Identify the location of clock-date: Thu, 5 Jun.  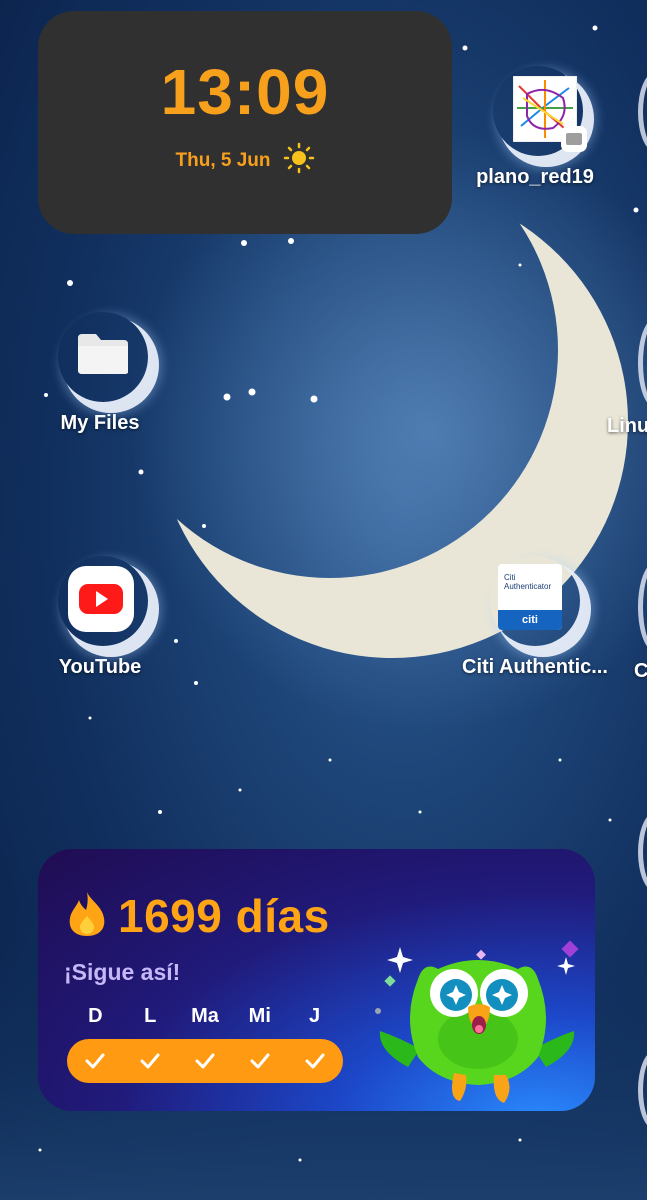
(223, 160).